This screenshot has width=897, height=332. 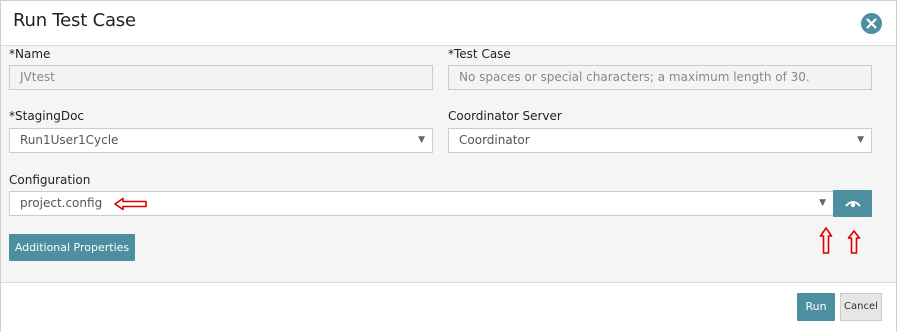 What do you see at coordinates (72, 247) in the screenshot?
I see `additional-properties-button: Additional Properties` at bounding box center [72, 247].